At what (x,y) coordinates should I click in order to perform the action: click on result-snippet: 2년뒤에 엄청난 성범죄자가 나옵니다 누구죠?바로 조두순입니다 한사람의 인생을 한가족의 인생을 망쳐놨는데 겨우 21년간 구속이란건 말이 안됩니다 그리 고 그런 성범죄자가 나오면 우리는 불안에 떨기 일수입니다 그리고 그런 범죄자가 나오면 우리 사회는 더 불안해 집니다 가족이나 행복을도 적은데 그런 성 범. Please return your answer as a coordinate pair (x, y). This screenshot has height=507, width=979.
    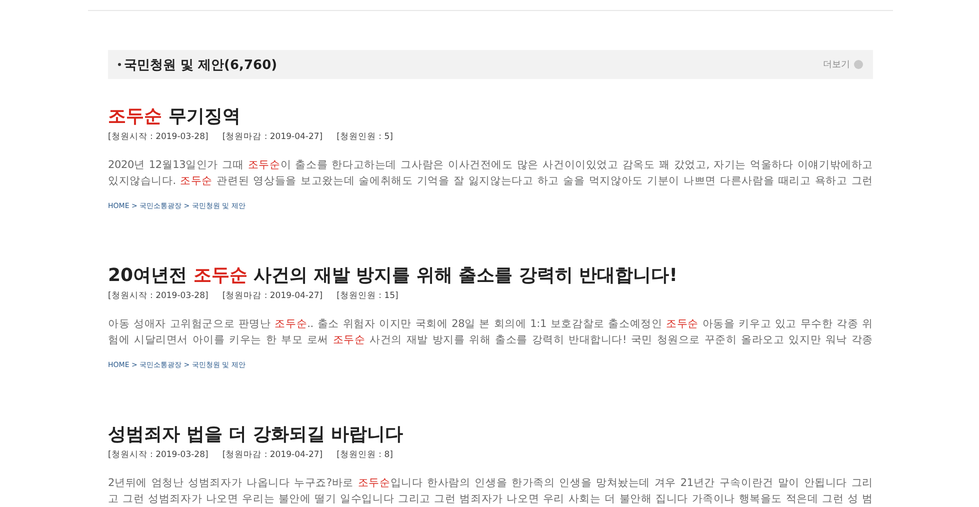
    Looking at the image, I should click on (490, 491).